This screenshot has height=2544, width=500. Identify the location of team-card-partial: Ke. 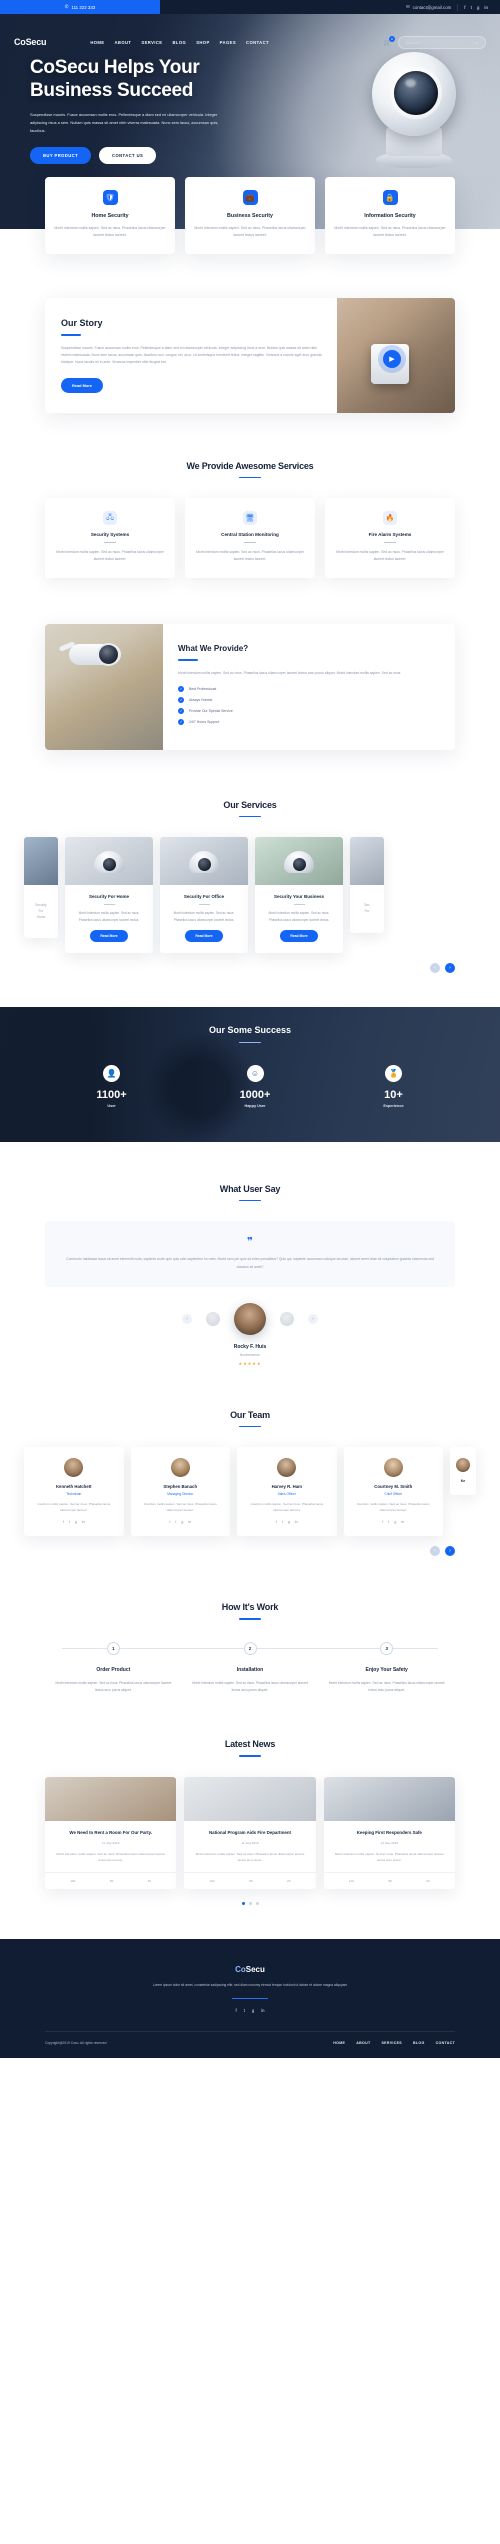
(463, 1471).